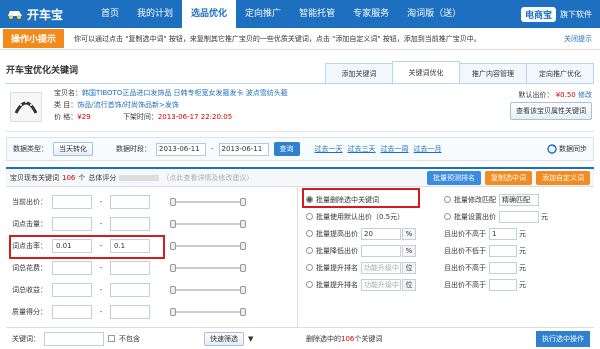 The width and height of the screenshot is (600, 349). I want to click on score-label: 总体评分, so click(102, 177).